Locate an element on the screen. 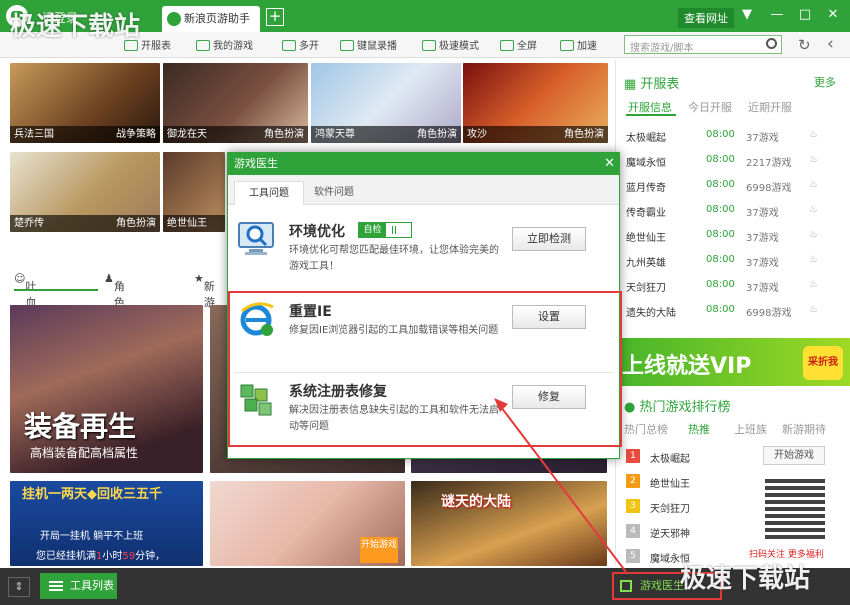 This screenshot has width=850, height=605. refresh-icon: ↻ is located at coordinates (804, 45).